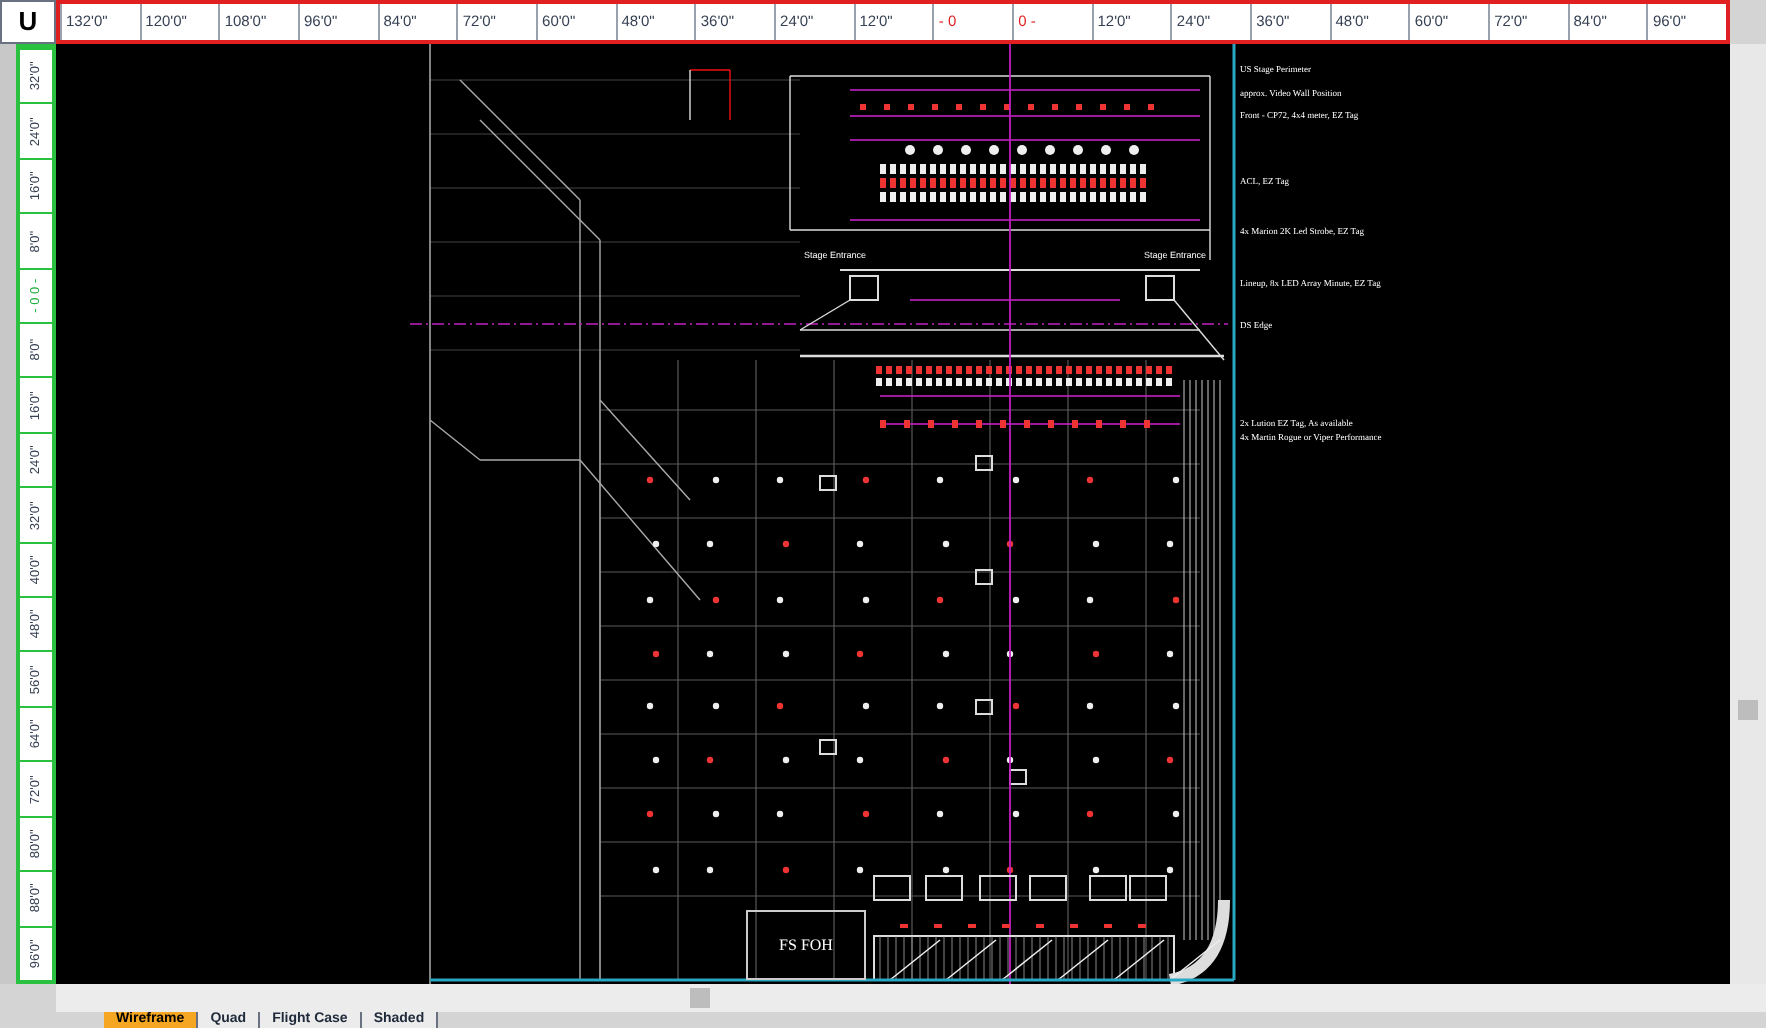  I want to click on ruler-corner: U, so click(28, 22).